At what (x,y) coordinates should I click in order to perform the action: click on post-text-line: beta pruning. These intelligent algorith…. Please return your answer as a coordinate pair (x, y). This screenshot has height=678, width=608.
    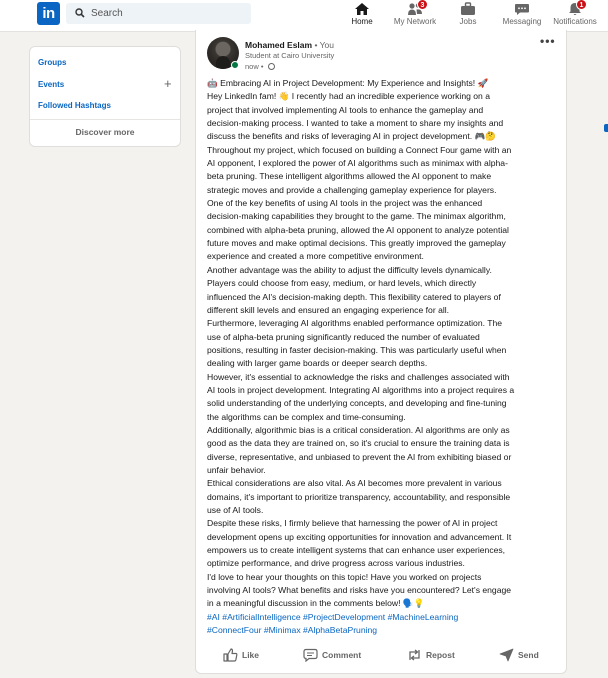
    Looking at the image, I should click on (349, 176).